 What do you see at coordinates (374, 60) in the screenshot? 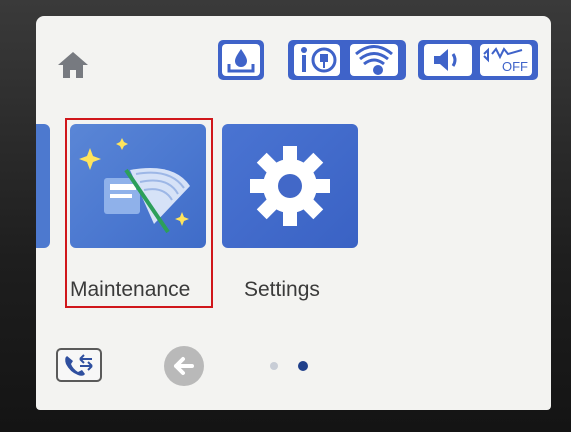
I see `wifi-icon` at bounding box center [374, 60].